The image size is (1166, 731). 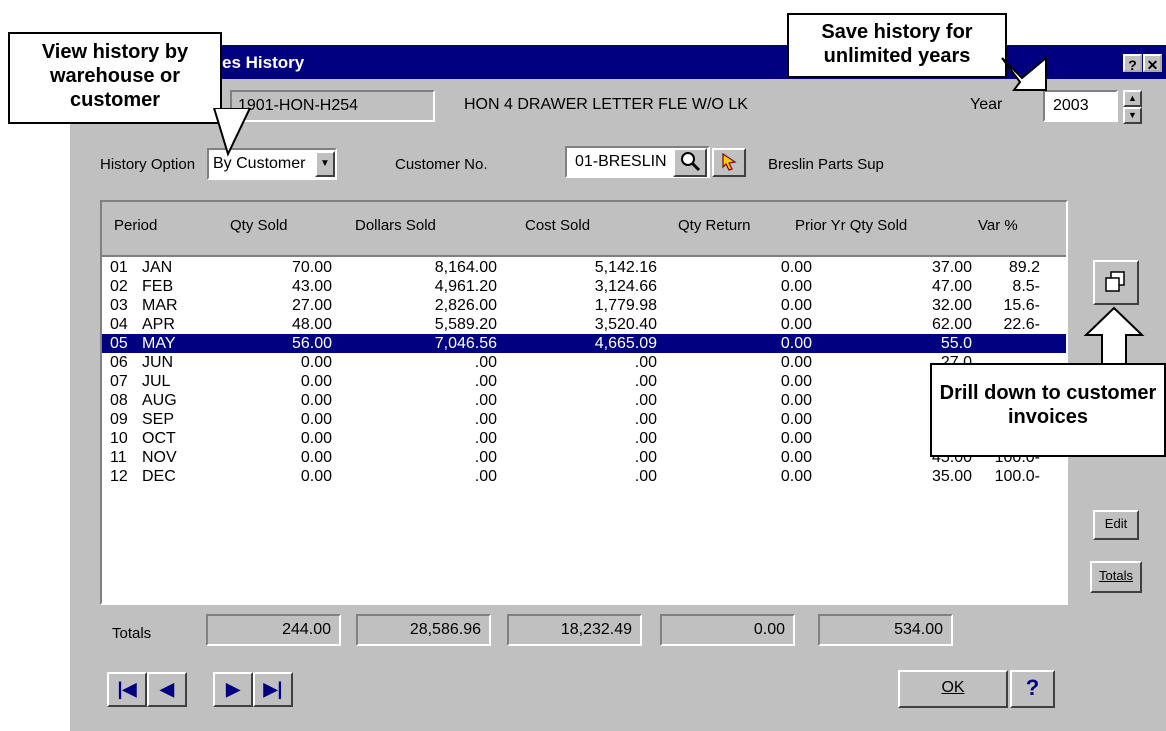 I want to click on cell-cost: 3,520.40, so click(x=625, y=324).